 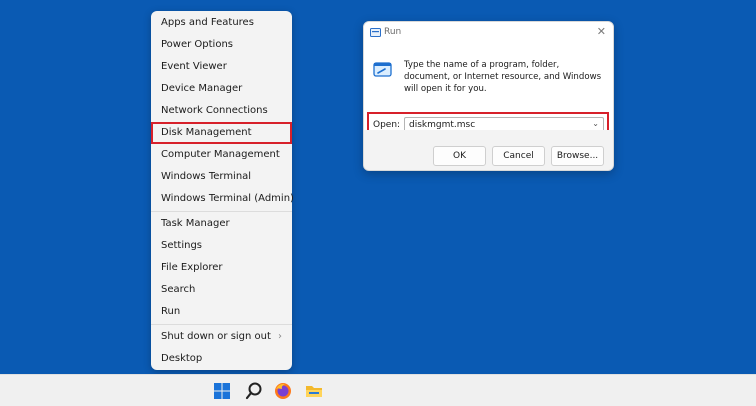 What do you see at coordinates (221, 359) in the screenshot?
I see `menu-item-desktop: Desktop` at bounding box center [221, 359].